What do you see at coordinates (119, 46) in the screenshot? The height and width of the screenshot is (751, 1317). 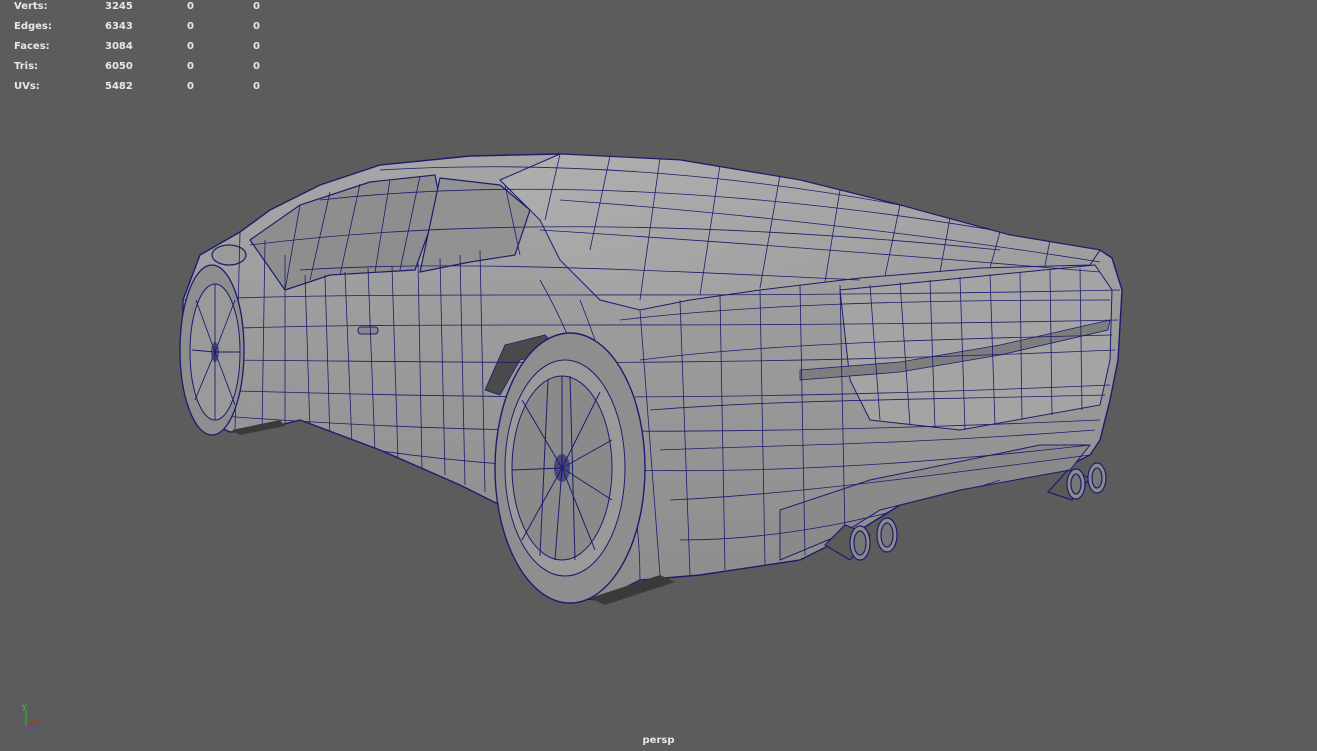 I see `hud-value: 3084` at bounding box center [119, 46].